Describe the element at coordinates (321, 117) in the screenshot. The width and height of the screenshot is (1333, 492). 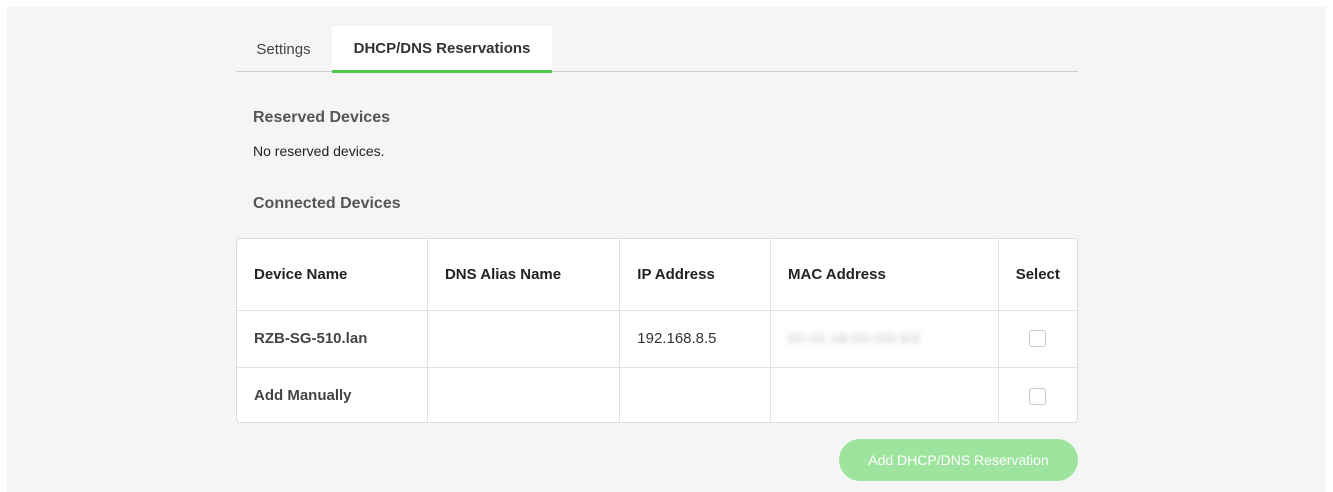
I see `reserved-devices-heading: Reserved Devices` at that location.